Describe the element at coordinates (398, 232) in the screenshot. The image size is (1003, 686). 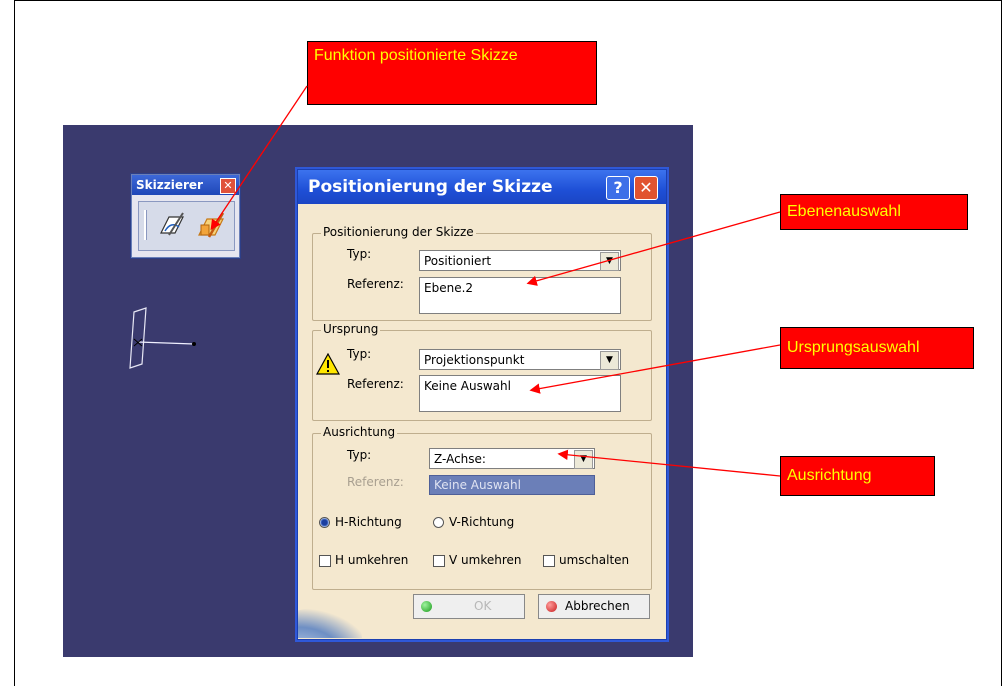
I see `group-positionierung-label: Positionierung der Skizze` at that location.